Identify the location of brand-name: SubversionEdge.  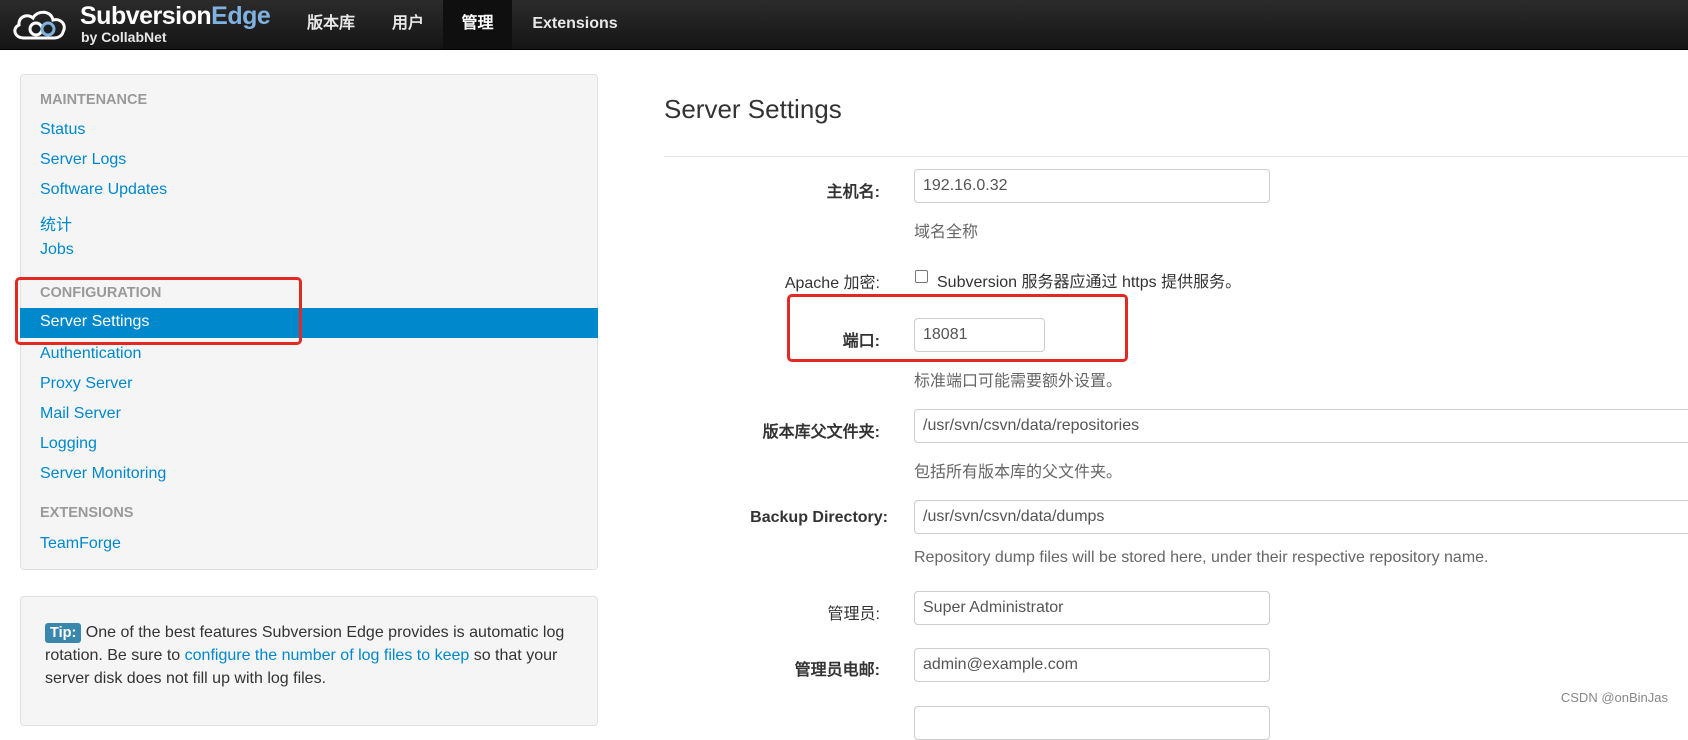
(175, 16).